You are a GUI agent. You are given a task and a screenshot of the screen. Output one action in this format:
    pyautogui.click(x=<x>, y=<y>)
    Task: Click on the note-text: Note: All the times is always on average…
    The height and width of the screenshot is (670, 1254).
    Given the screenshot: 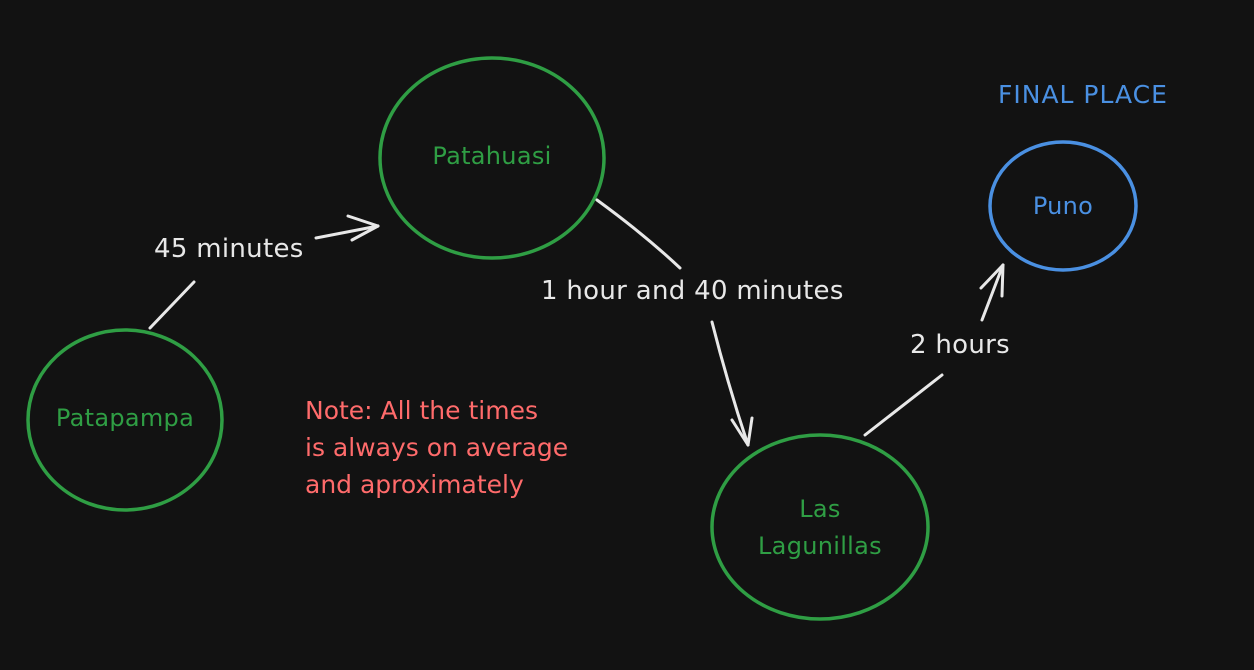 What is the action you would take?
    pyautogui.click(x=436, y=447)
    